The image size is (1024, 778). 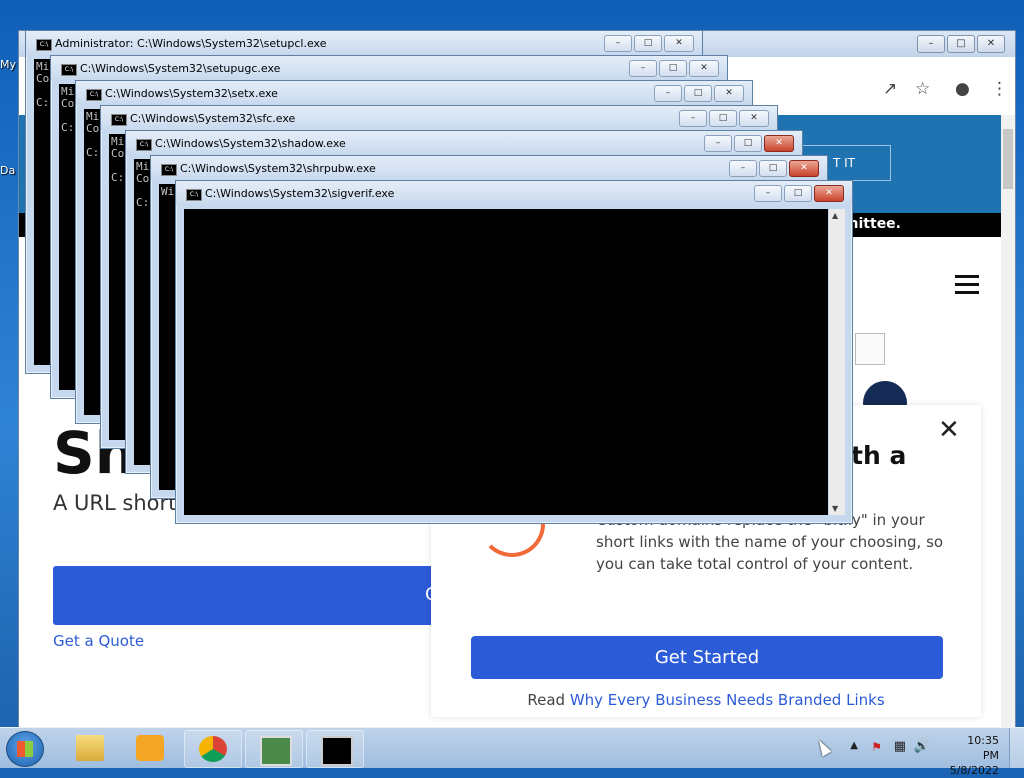 I want to click on taskbar-media-player, so click(x=150, y=748).